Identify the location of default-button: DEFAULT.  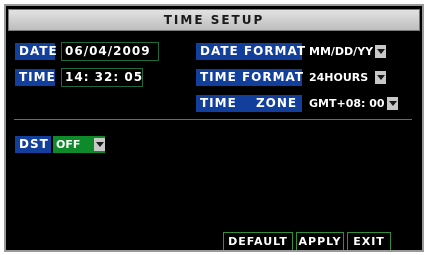
(258, 241).